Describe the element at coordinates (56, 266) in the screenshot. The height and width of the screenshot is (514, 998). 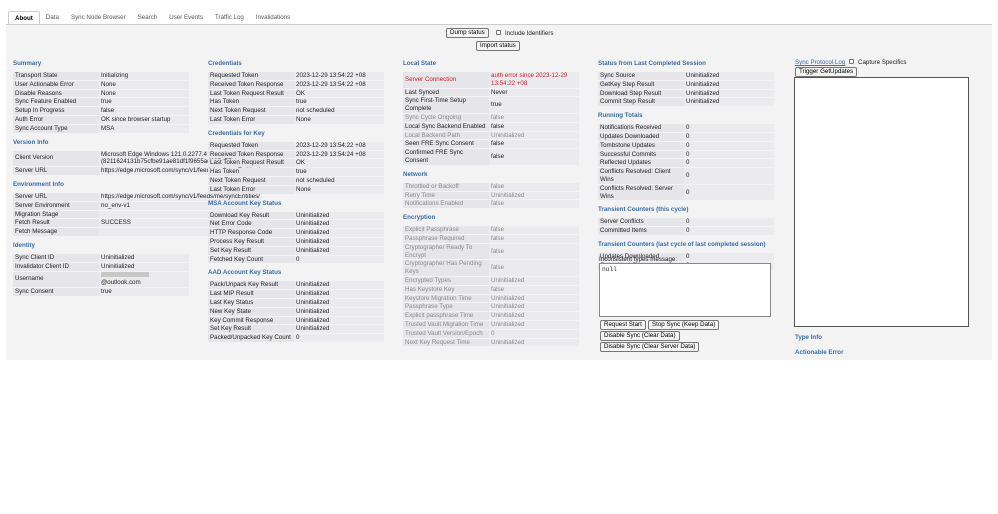
I see `row-key: Invalidator Client ID` at that location.